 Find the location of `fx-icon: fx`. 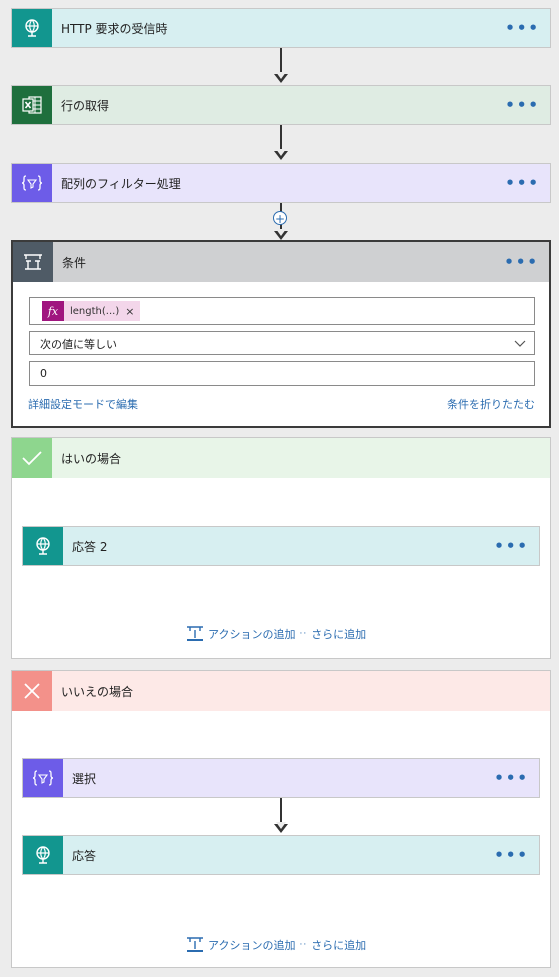

fx-icon: fx is located at coordinates (53, 311).